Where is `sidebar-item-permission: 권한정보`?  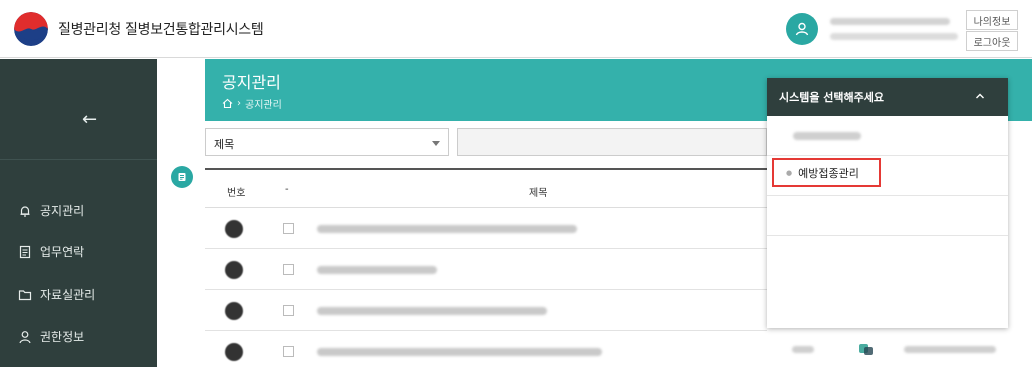
sidebar-item-permission: 권한정보 is located at coordinates (51, 336).